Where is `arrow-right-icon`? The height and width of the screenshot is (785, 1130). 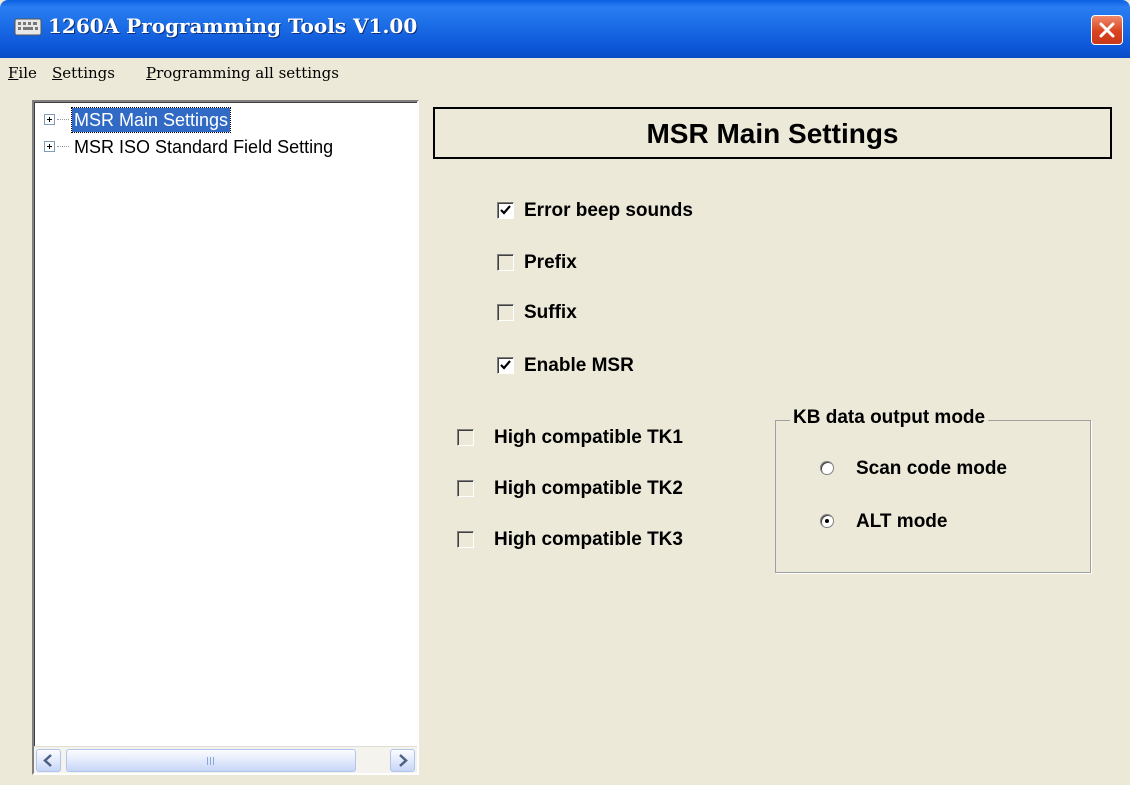
arrow-right-icon is located at coordinates (403, 760).